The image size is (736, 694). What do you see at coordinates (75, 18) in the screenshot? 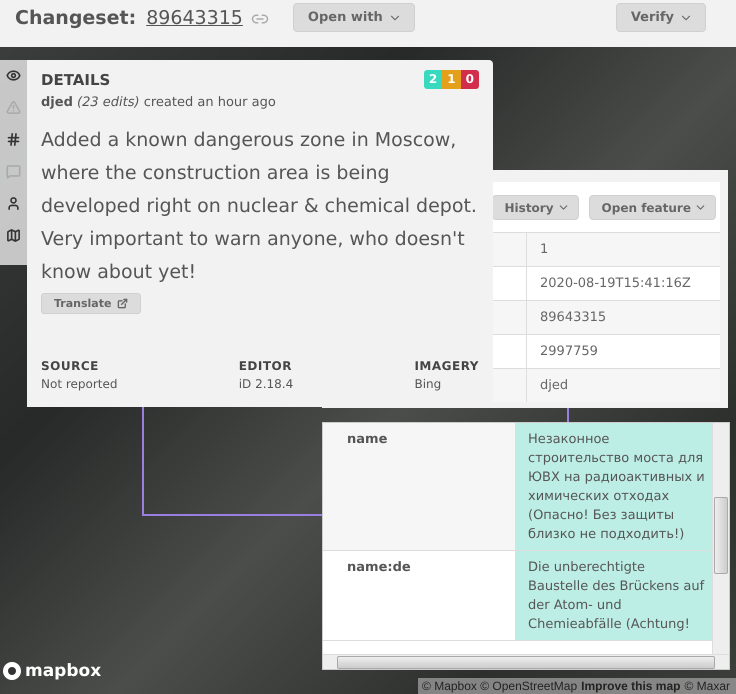
I see `page-title: Changeset:` at bounding box center [75, 18].